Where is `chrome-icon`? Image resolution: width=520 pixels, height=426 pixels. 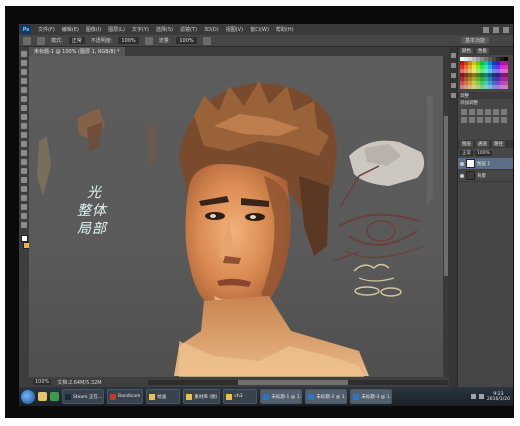
chrome-icon is located at coordinates (54, 396).